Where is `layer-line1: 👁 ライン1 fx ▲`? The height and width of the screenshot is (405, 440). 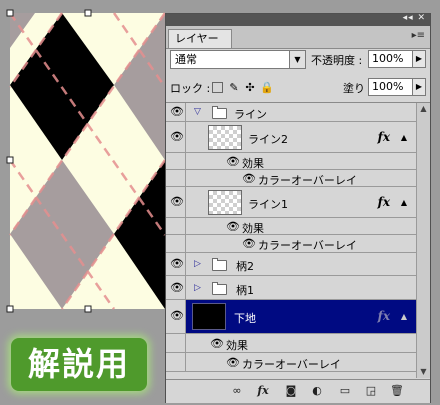 layer-line1: 👁 ライン1 fx ▲ is located at coordinates (291, 202).